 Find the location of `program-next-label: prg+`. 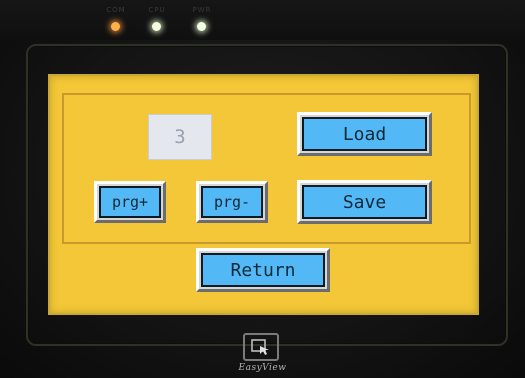

program-next-label: prg+ is located at coordinates (130, 202).